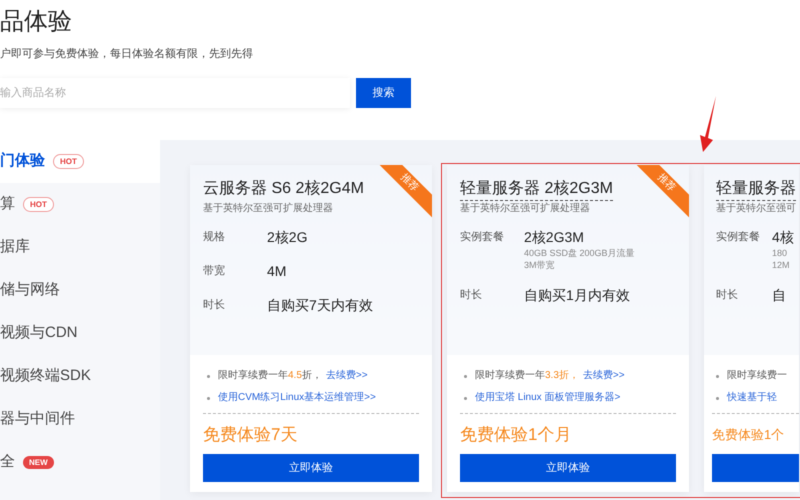  What do you see at coordinates (7, 204) in the screenshot?
I see `category-label: 算` at bounding box center [7, 204].